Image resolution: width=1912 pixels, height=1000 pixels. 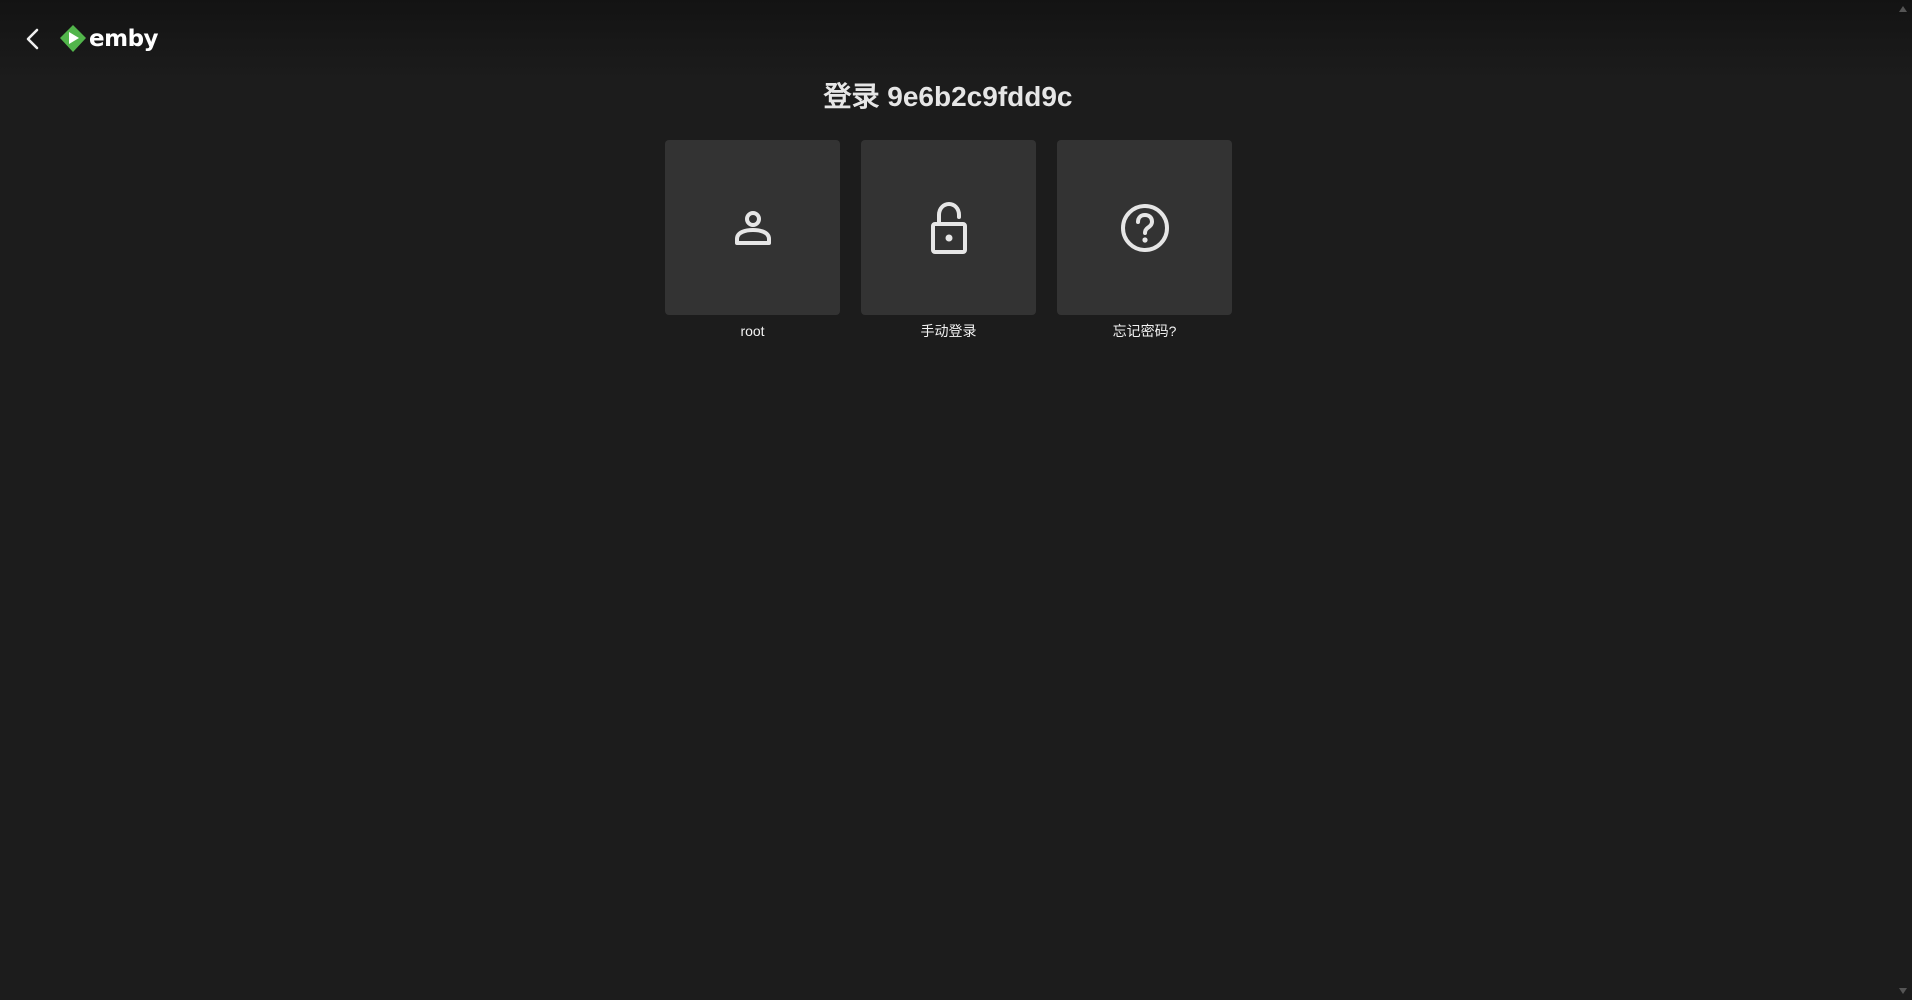 I want to click on user-card-root: root, so click(x=752, y=240).